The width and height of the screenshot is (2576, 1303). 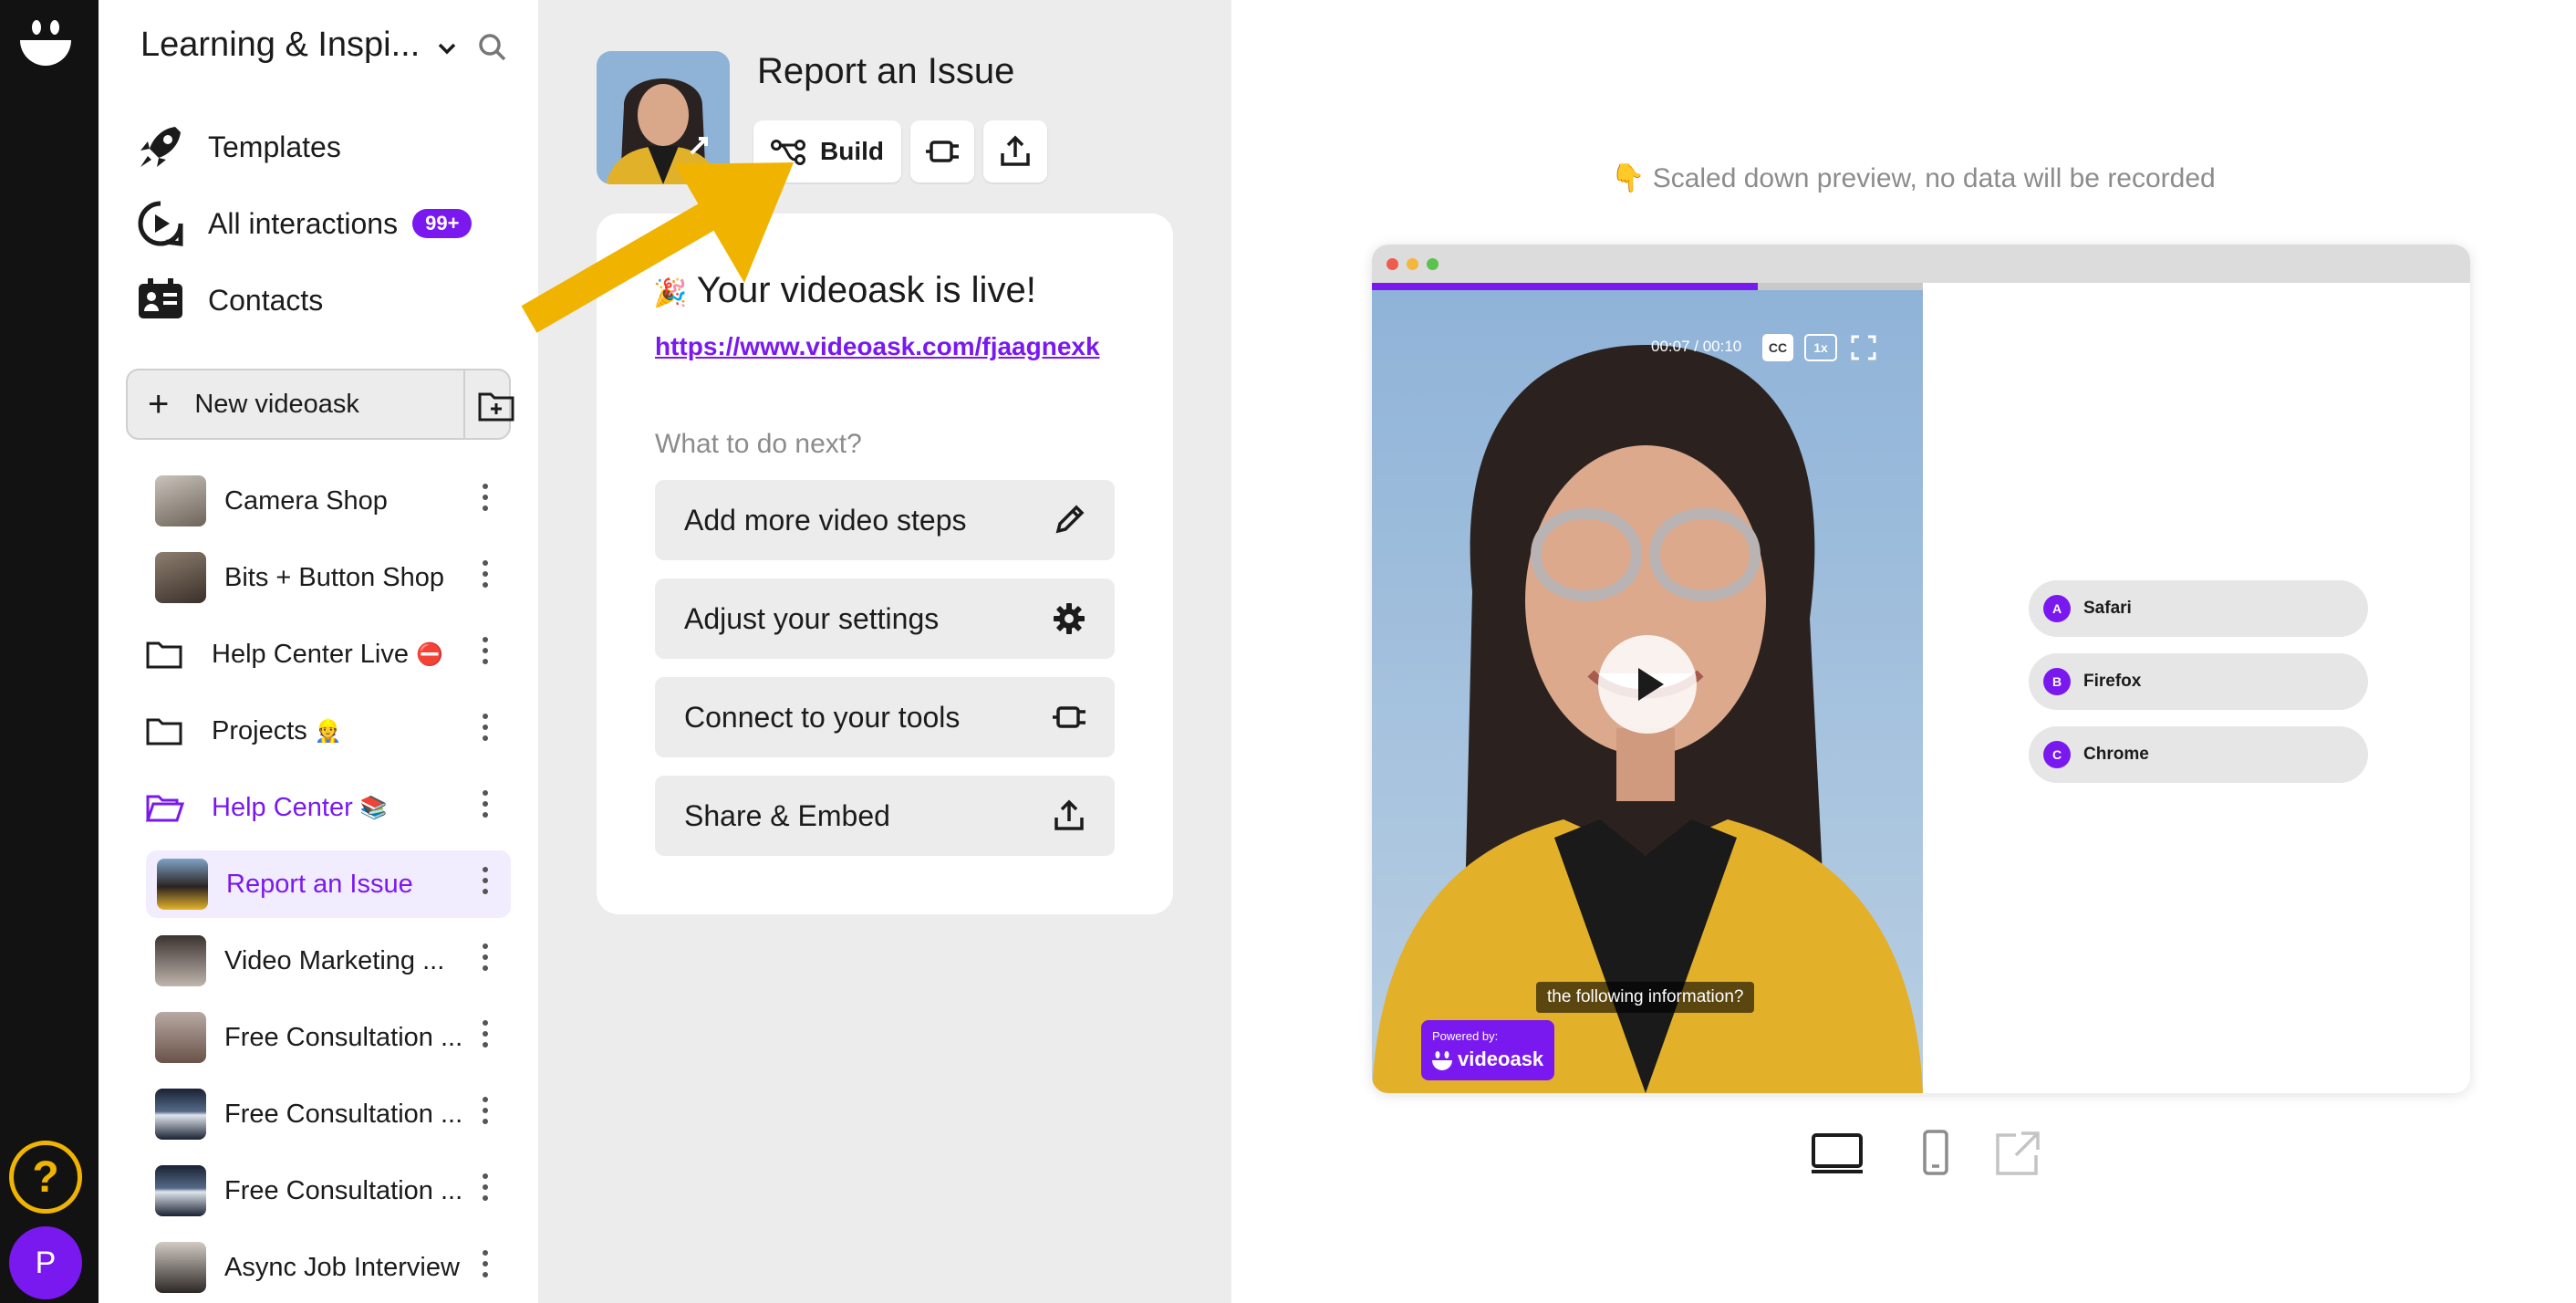 What do you see at coordinates (1645, 997) in the screenshot?
I see `video-caption: the following information?` at bounding box center [1645, 997].